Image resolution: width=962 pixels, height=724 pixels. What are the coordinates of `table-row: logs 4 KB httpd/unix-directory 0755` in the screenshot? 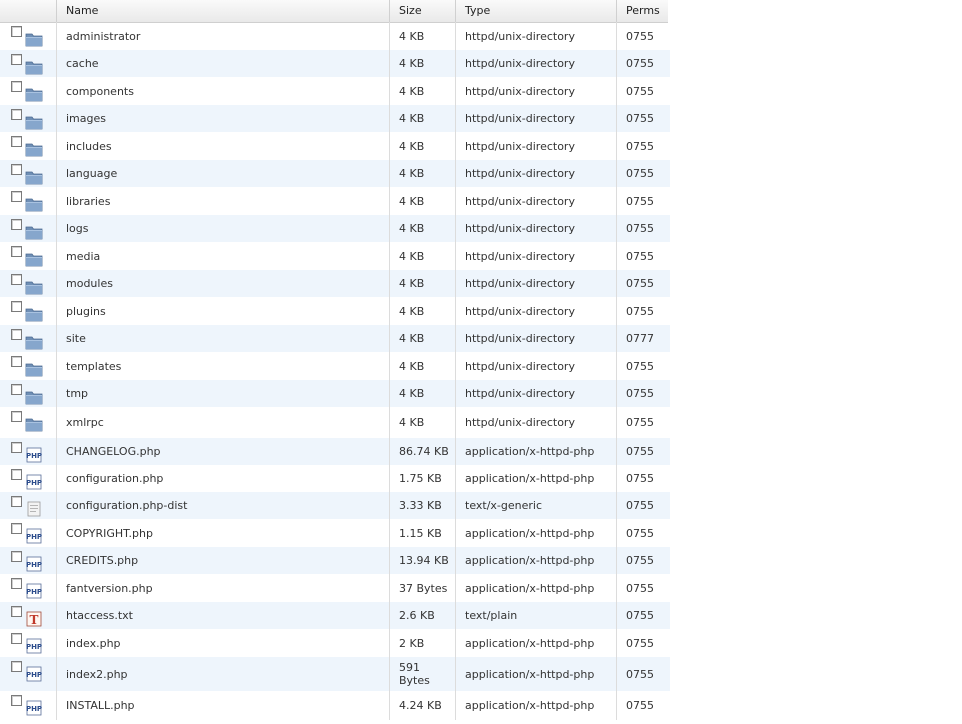 It's located at (335, 228).